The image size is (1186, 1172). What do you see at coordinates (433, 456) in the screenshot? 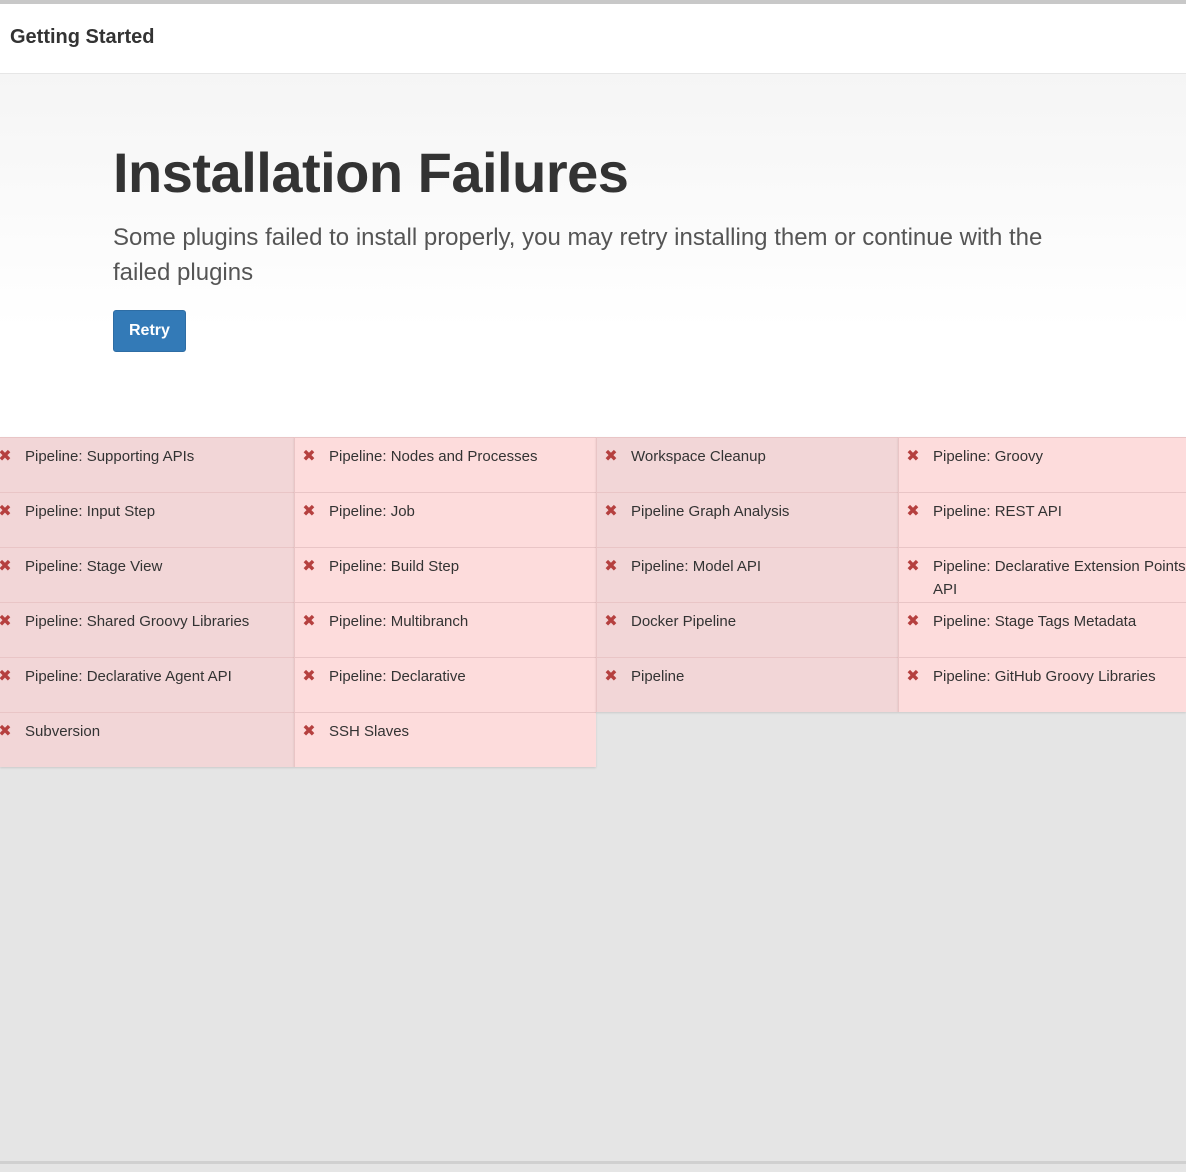
I see `plugin-name: Pipeline: Nodes and Processes` at bounding box center [433, 456].